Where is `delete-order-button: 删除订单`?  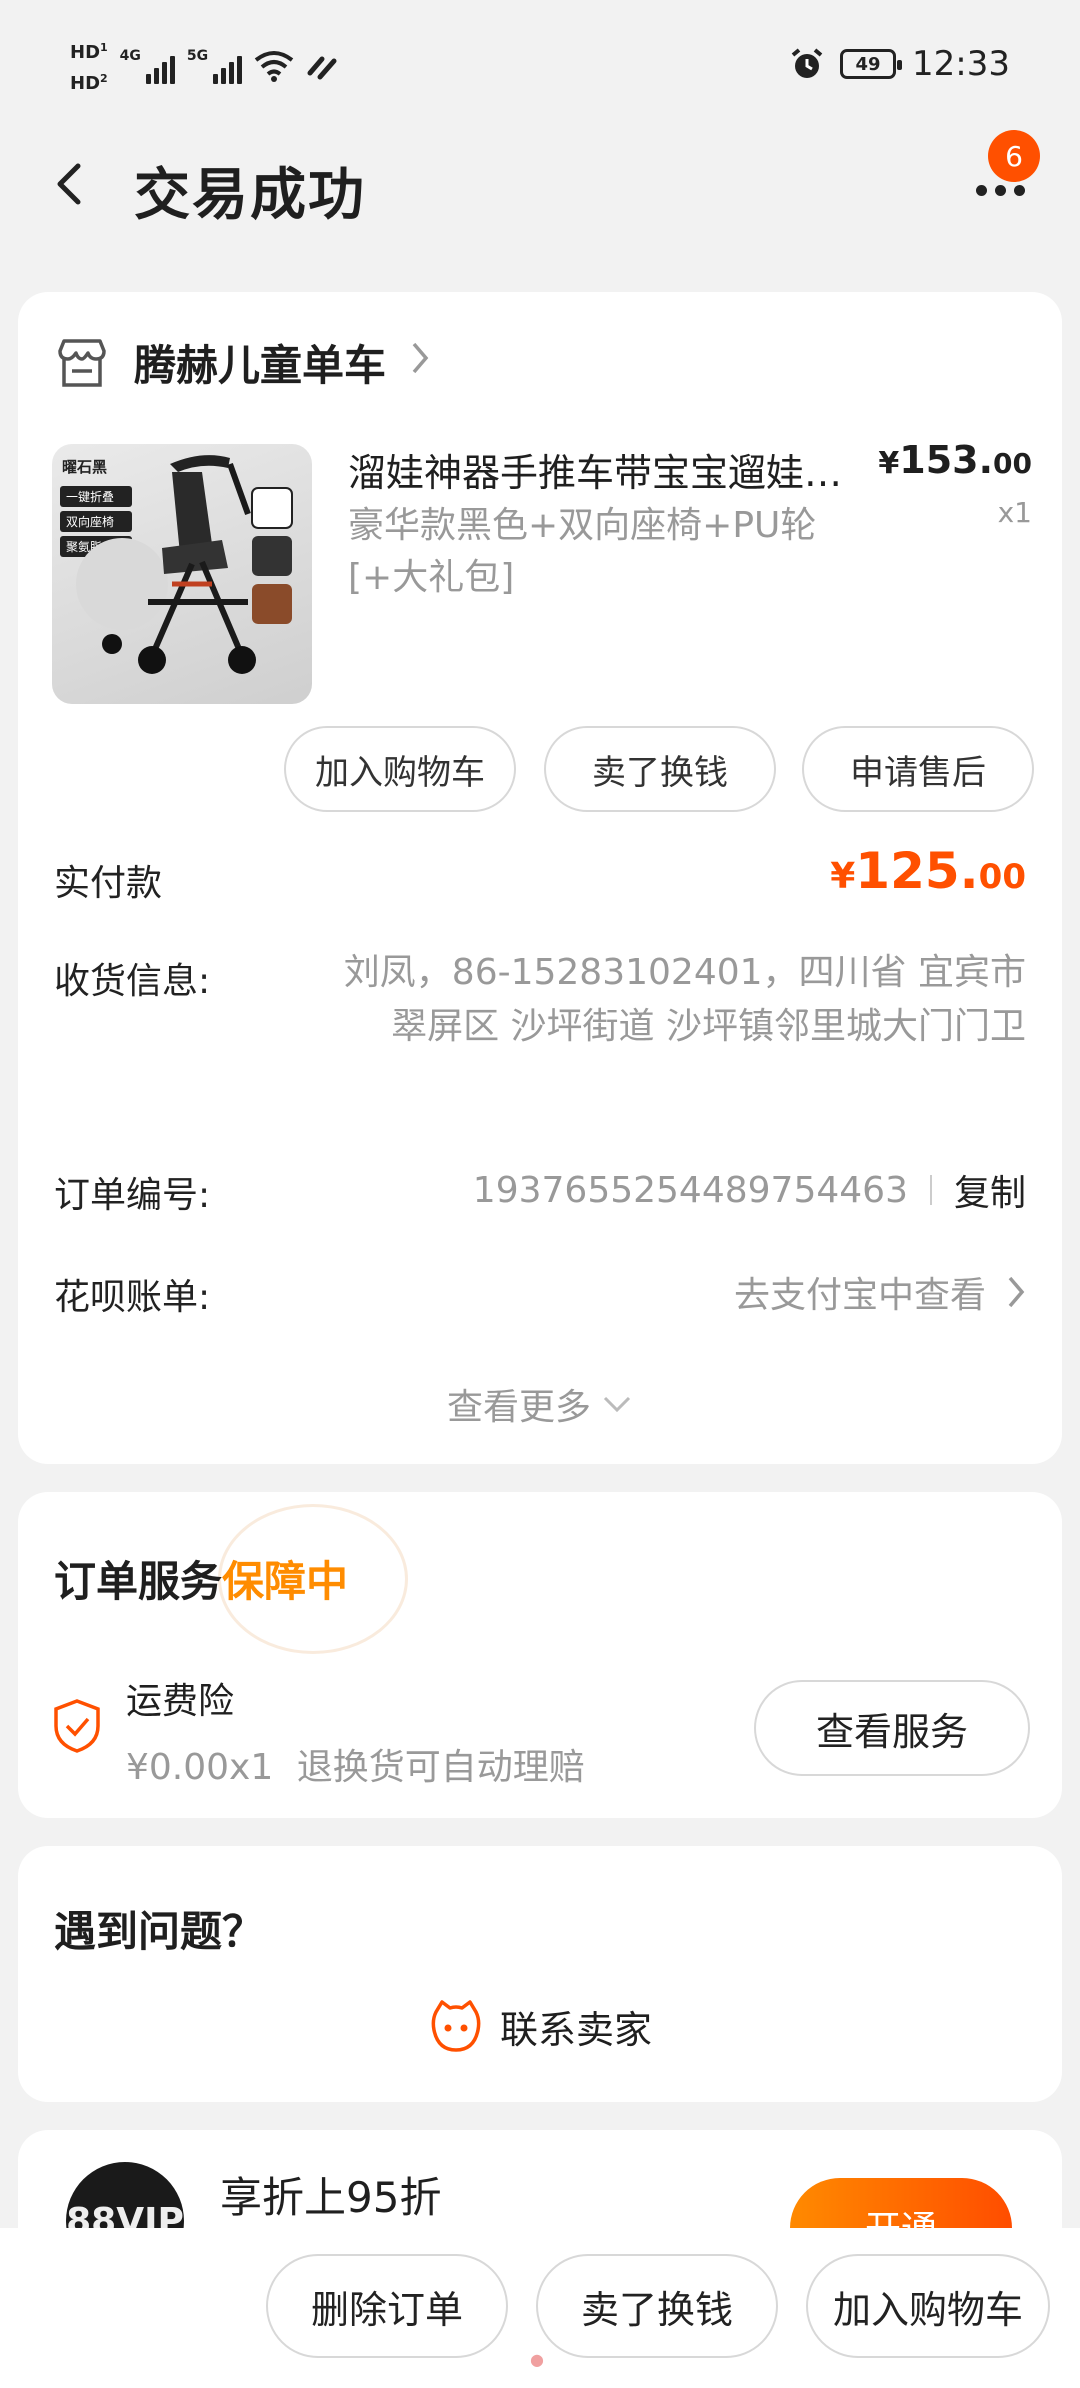 delete-order-button: 删除订单 is located at coordinates (387, 2306).